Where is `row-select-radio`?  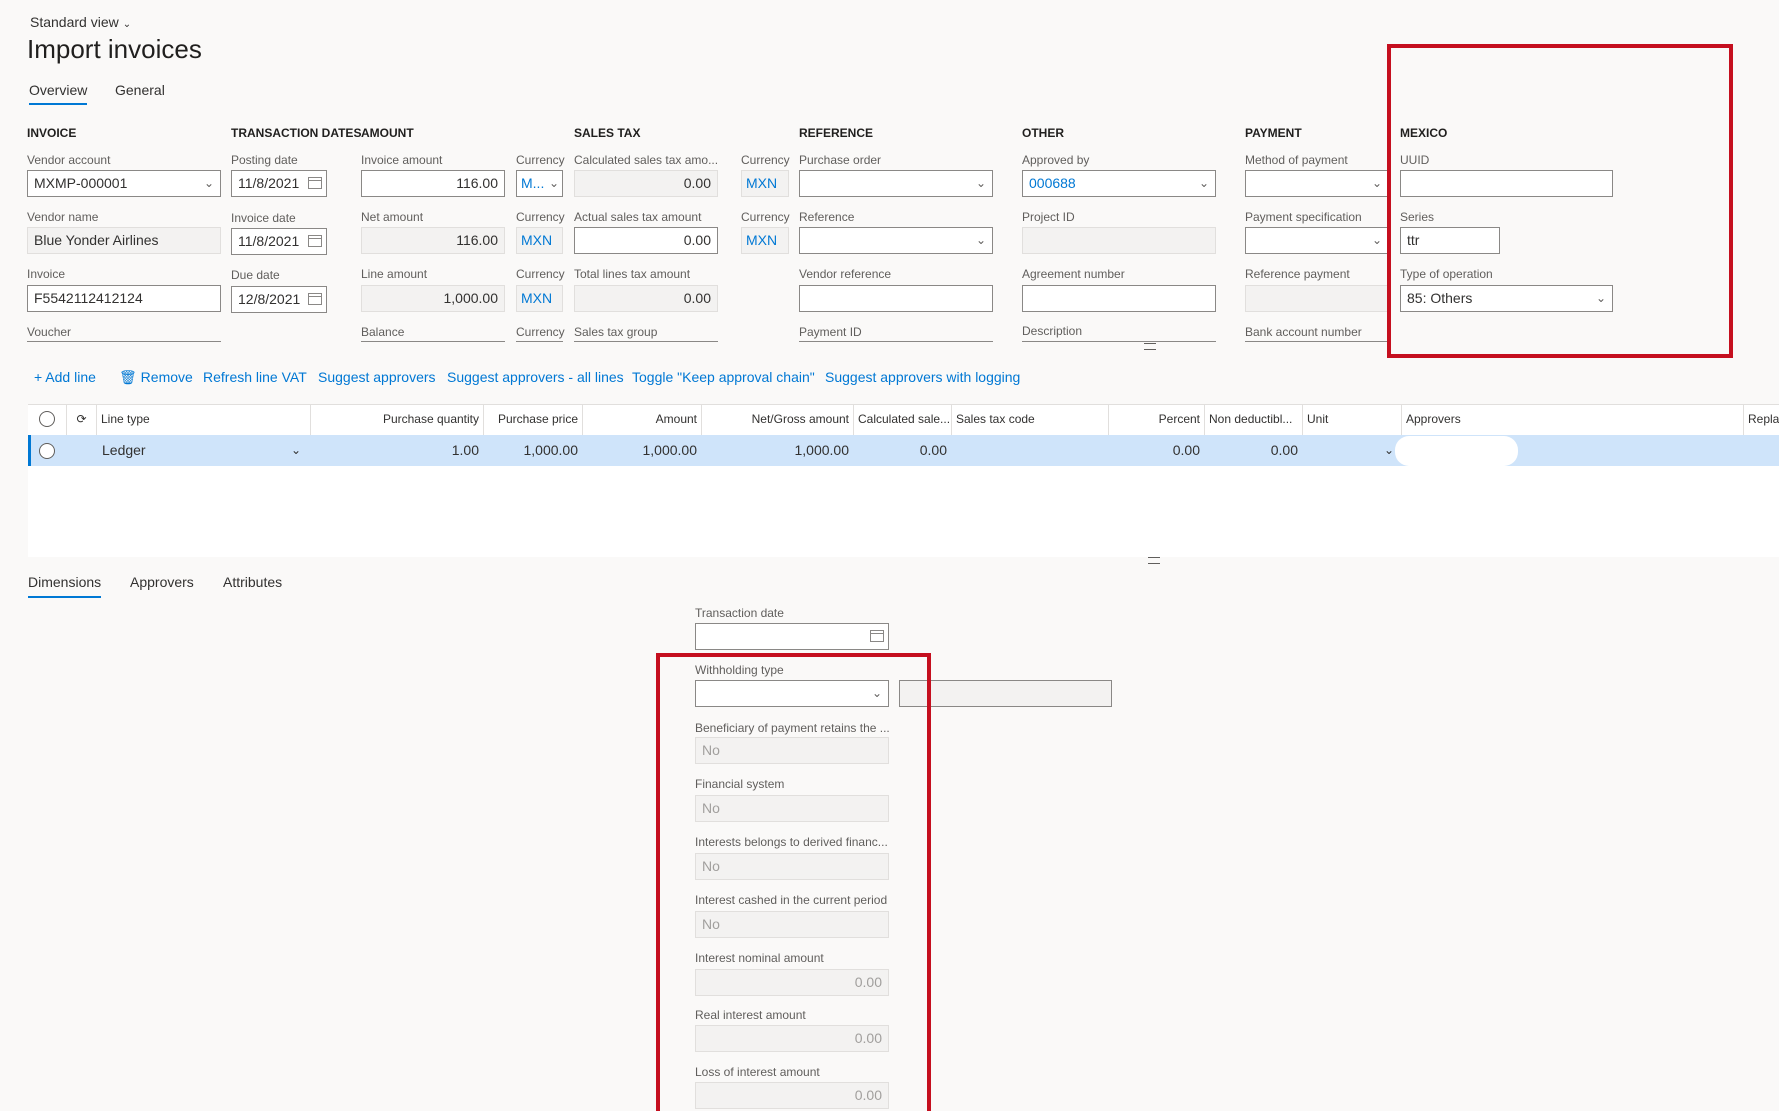 row-select-radio is located at coordinates (47, 451).